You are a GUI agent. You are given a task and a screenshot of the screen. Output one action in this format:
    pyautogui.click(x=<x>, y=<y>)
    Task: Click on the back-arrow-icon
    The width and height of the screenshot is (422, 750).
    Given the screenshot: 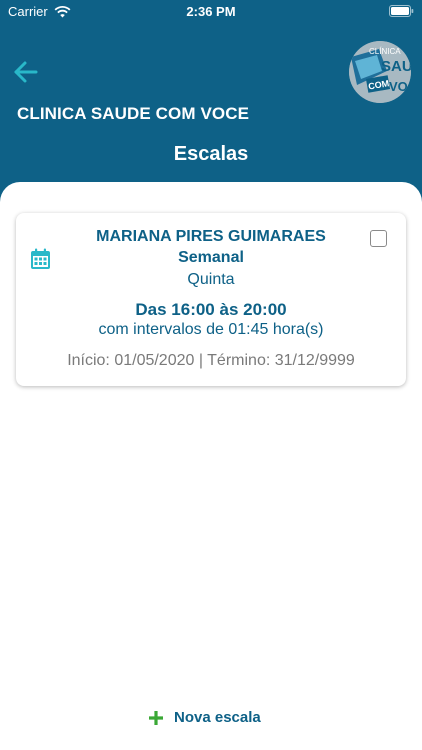 What is the action you would take?
    pyautogui.click(x=26, y=72)
    